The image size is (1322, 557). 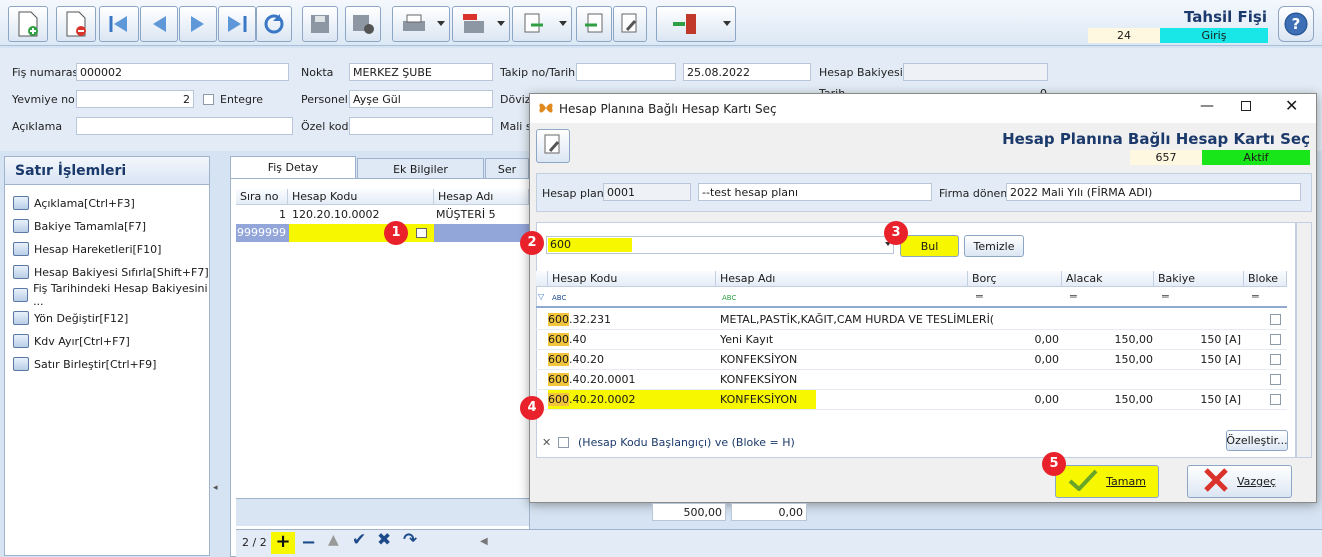 I want to click on hesap-kodu-cell-input, so click(x=361, y=233).